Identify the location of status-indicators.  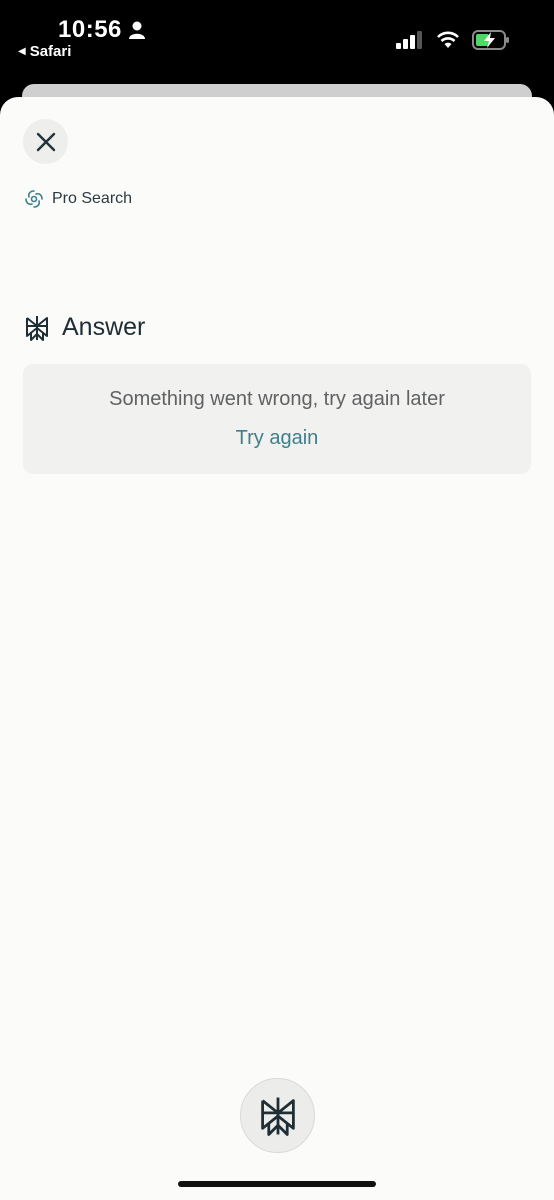
(453, 40).